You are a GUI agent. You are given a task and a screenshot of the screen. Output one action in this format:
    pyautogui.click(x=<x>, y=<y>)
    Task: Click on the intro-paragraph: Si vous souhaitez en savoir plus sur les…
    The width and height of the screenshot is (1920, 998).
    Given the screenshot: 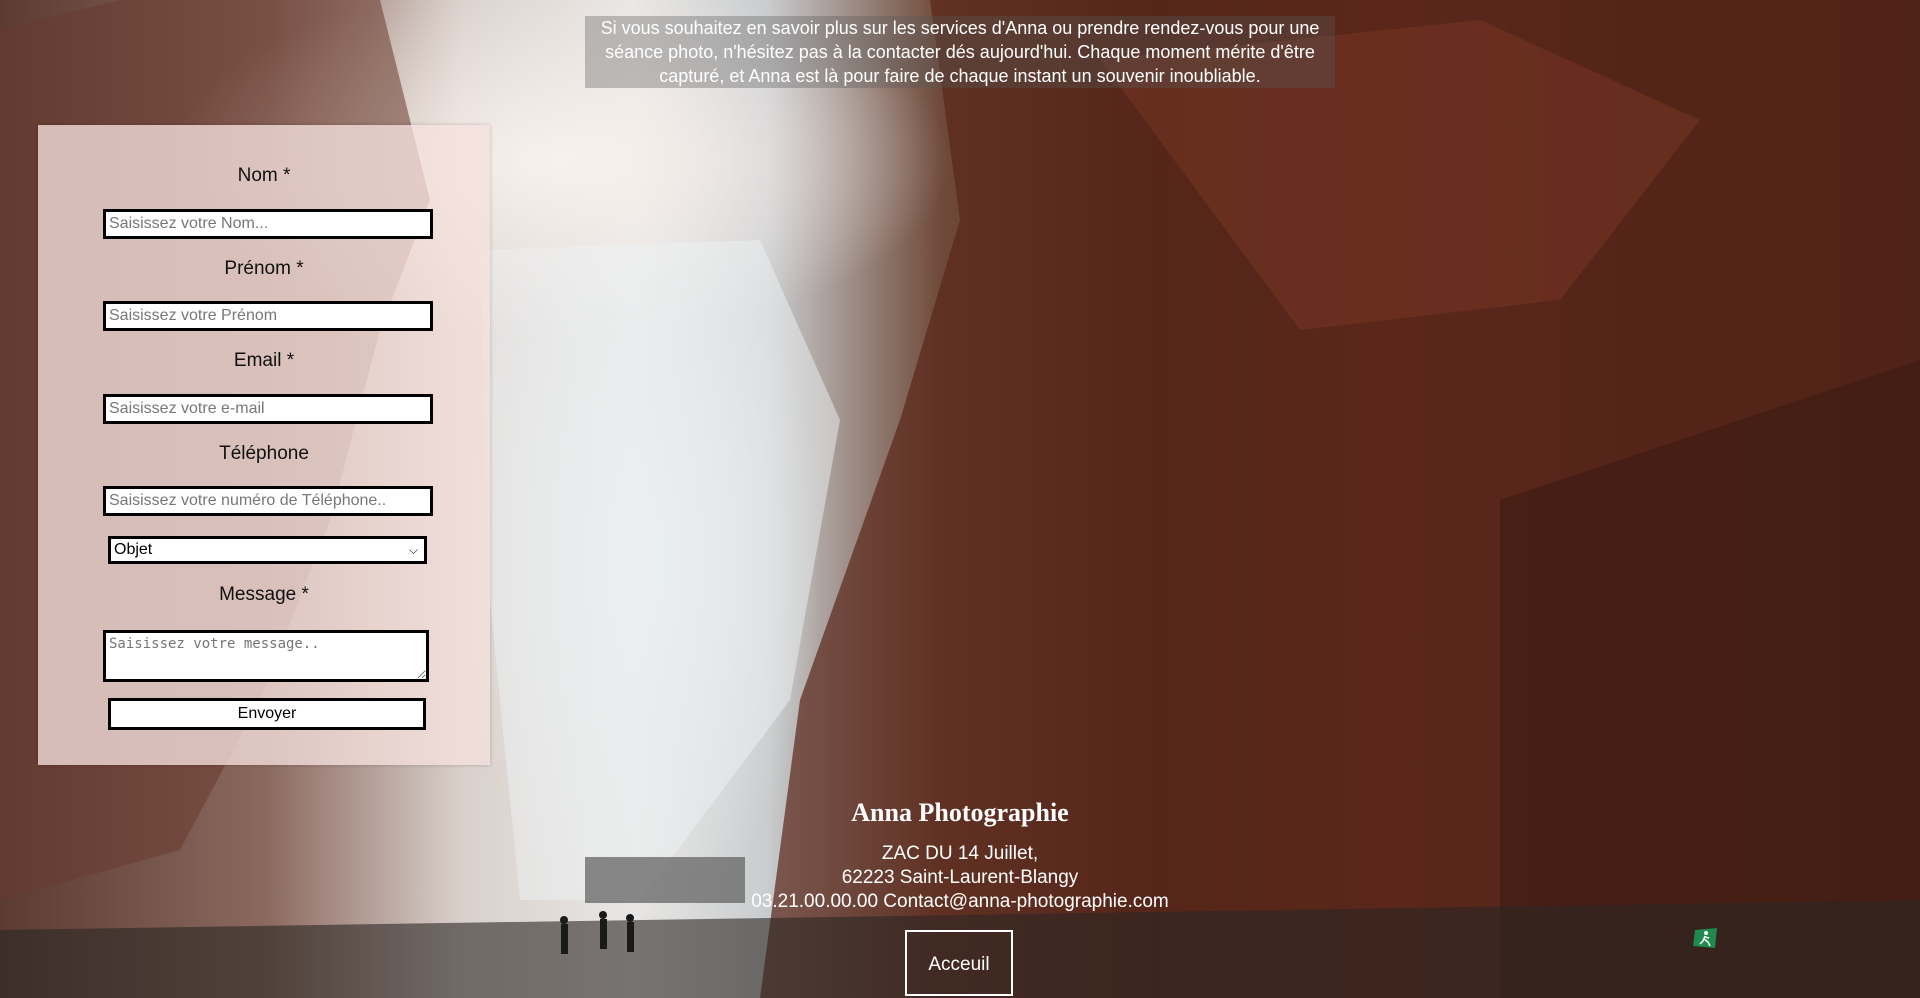 What is the action you would take?
    pyautogui.click(x=960, y=52)
    